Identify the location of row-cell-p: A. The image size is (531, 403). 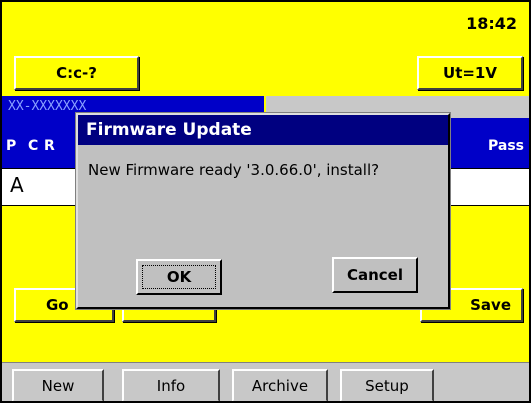
(17, 185).